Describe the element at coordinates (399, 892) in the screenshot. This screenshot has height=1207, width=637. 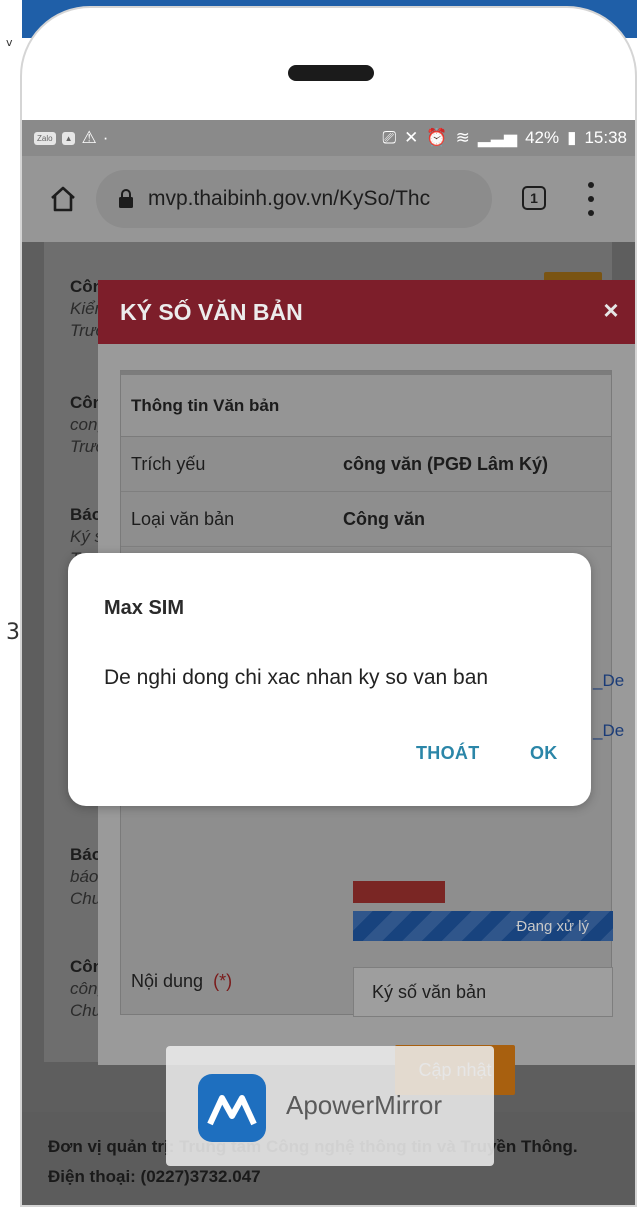
I see `remove-button` at that location.